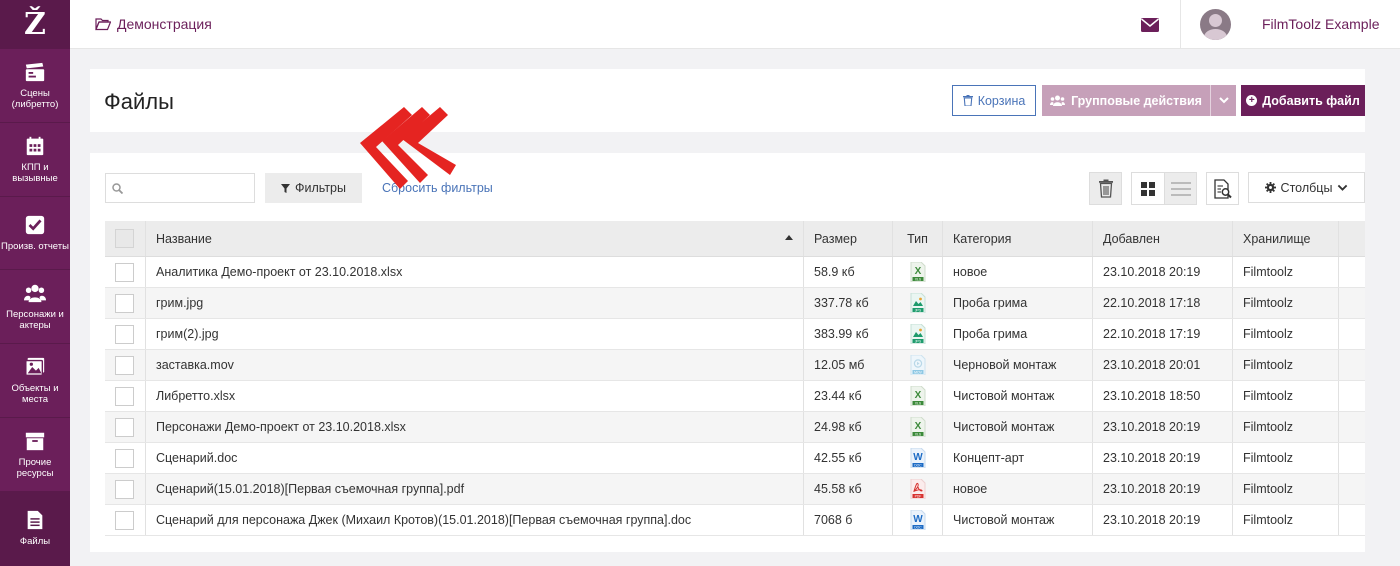 The width and height of the screenshot is (1400, 566). Describe the element at coordinates (1018, 238) in the screenshot. I see `column-header-category: Категория` at that location.